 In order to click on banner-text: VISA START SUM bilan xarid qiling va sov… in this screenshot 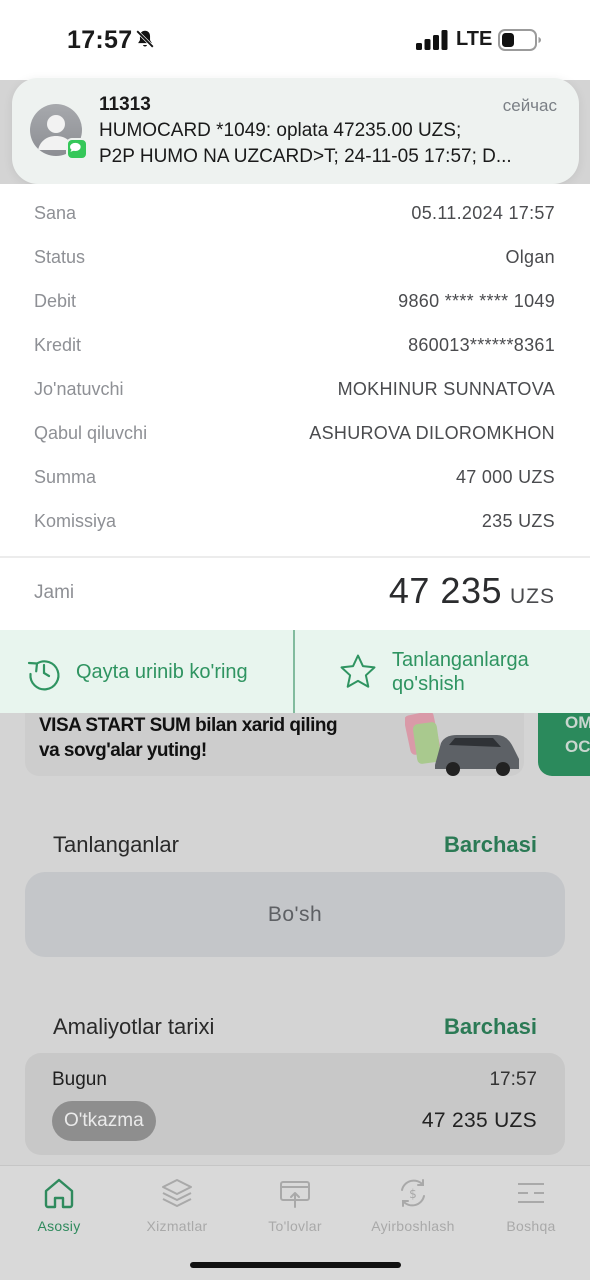, I will do `click(188, 738)`.